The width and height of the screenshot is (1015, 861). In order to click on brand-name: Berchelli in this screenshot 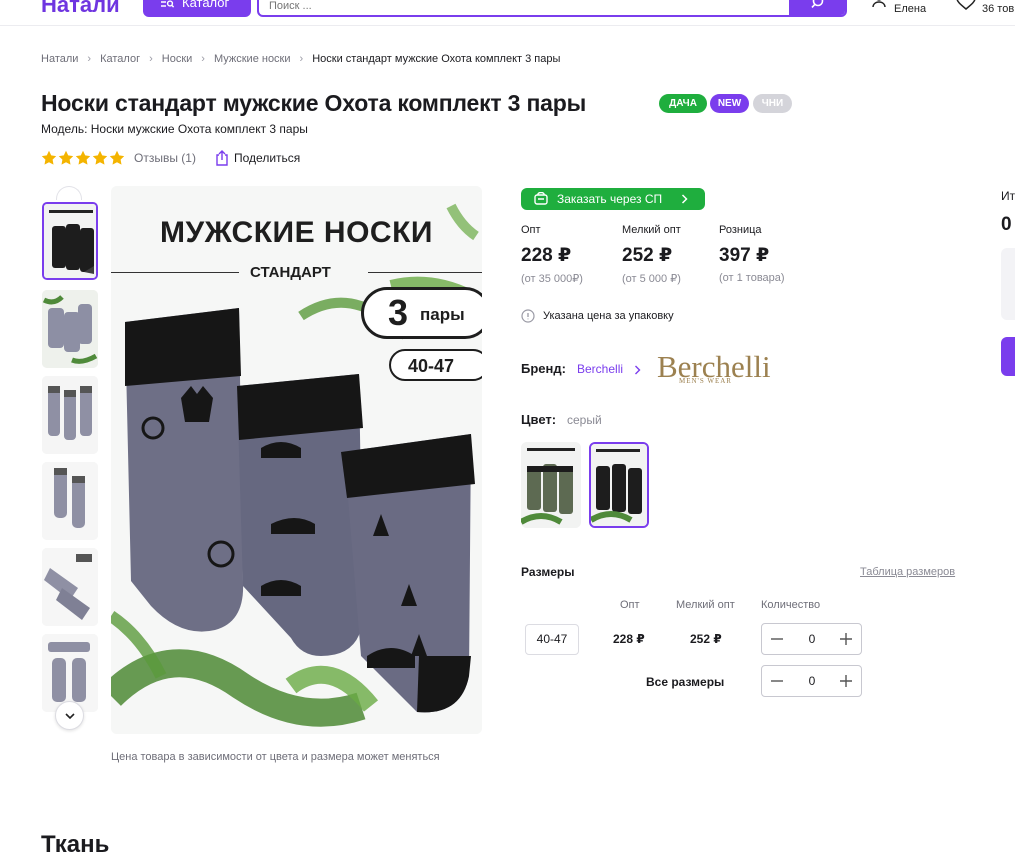, I will do `click(600, 369)`.